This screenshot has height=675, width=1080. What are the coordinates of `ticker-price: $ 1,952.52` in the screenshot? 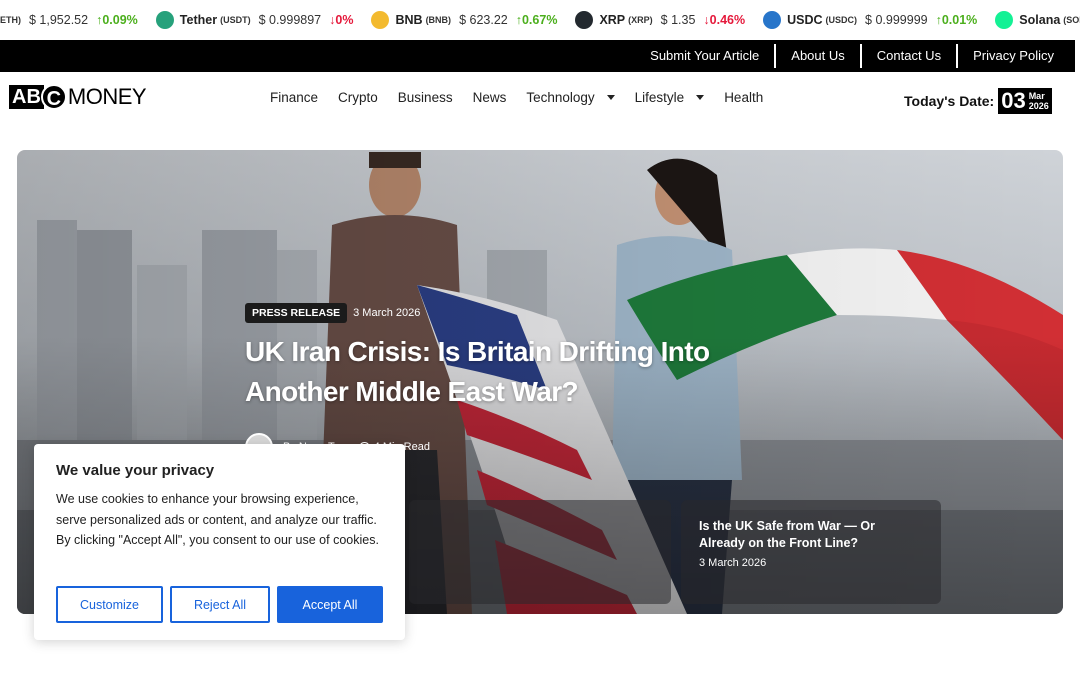 It's located at (59, 20).